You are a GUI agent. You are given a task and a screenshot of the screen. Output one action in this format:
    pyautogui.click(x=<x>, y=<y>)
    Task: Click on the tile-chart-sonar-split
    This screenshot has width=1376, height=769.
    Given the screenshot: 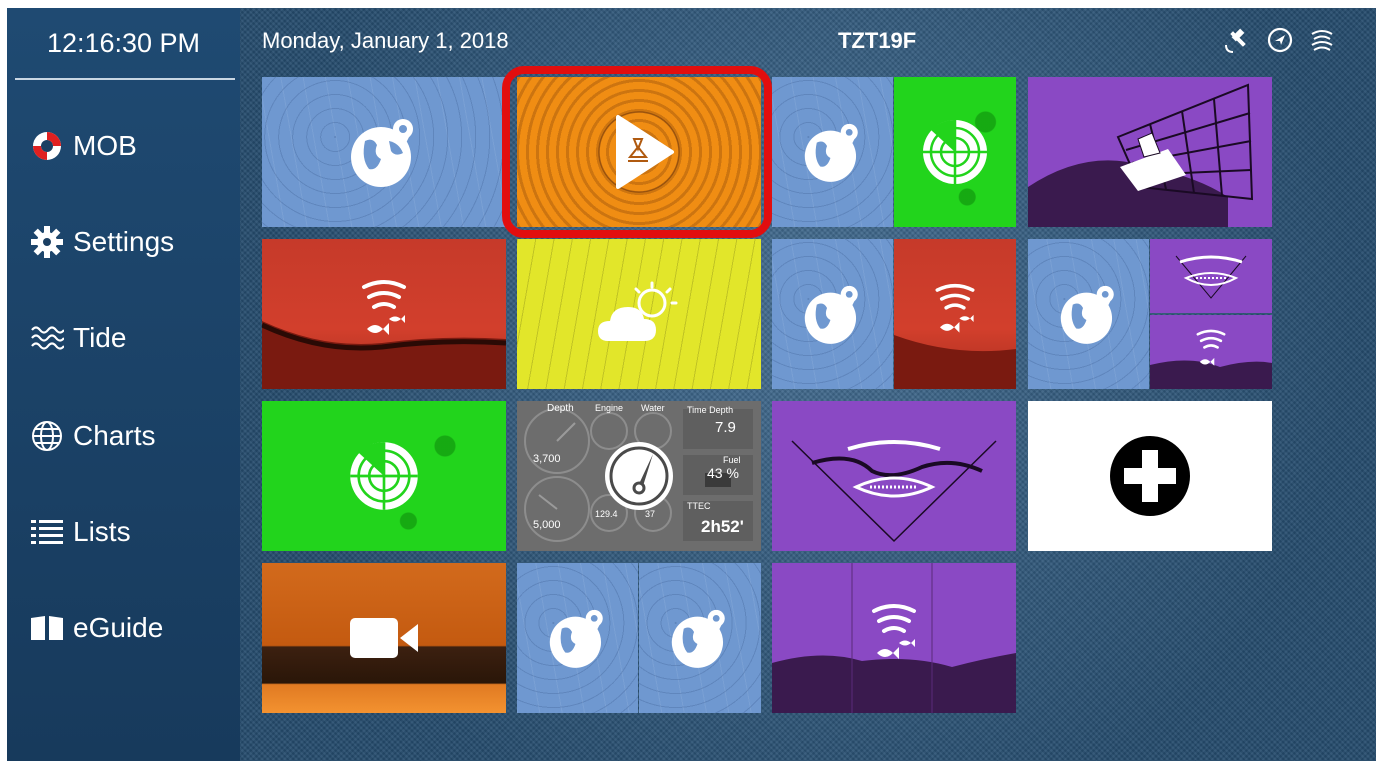 What is the action you would take?
    pyautogui.click(x=1150, y=314)
    